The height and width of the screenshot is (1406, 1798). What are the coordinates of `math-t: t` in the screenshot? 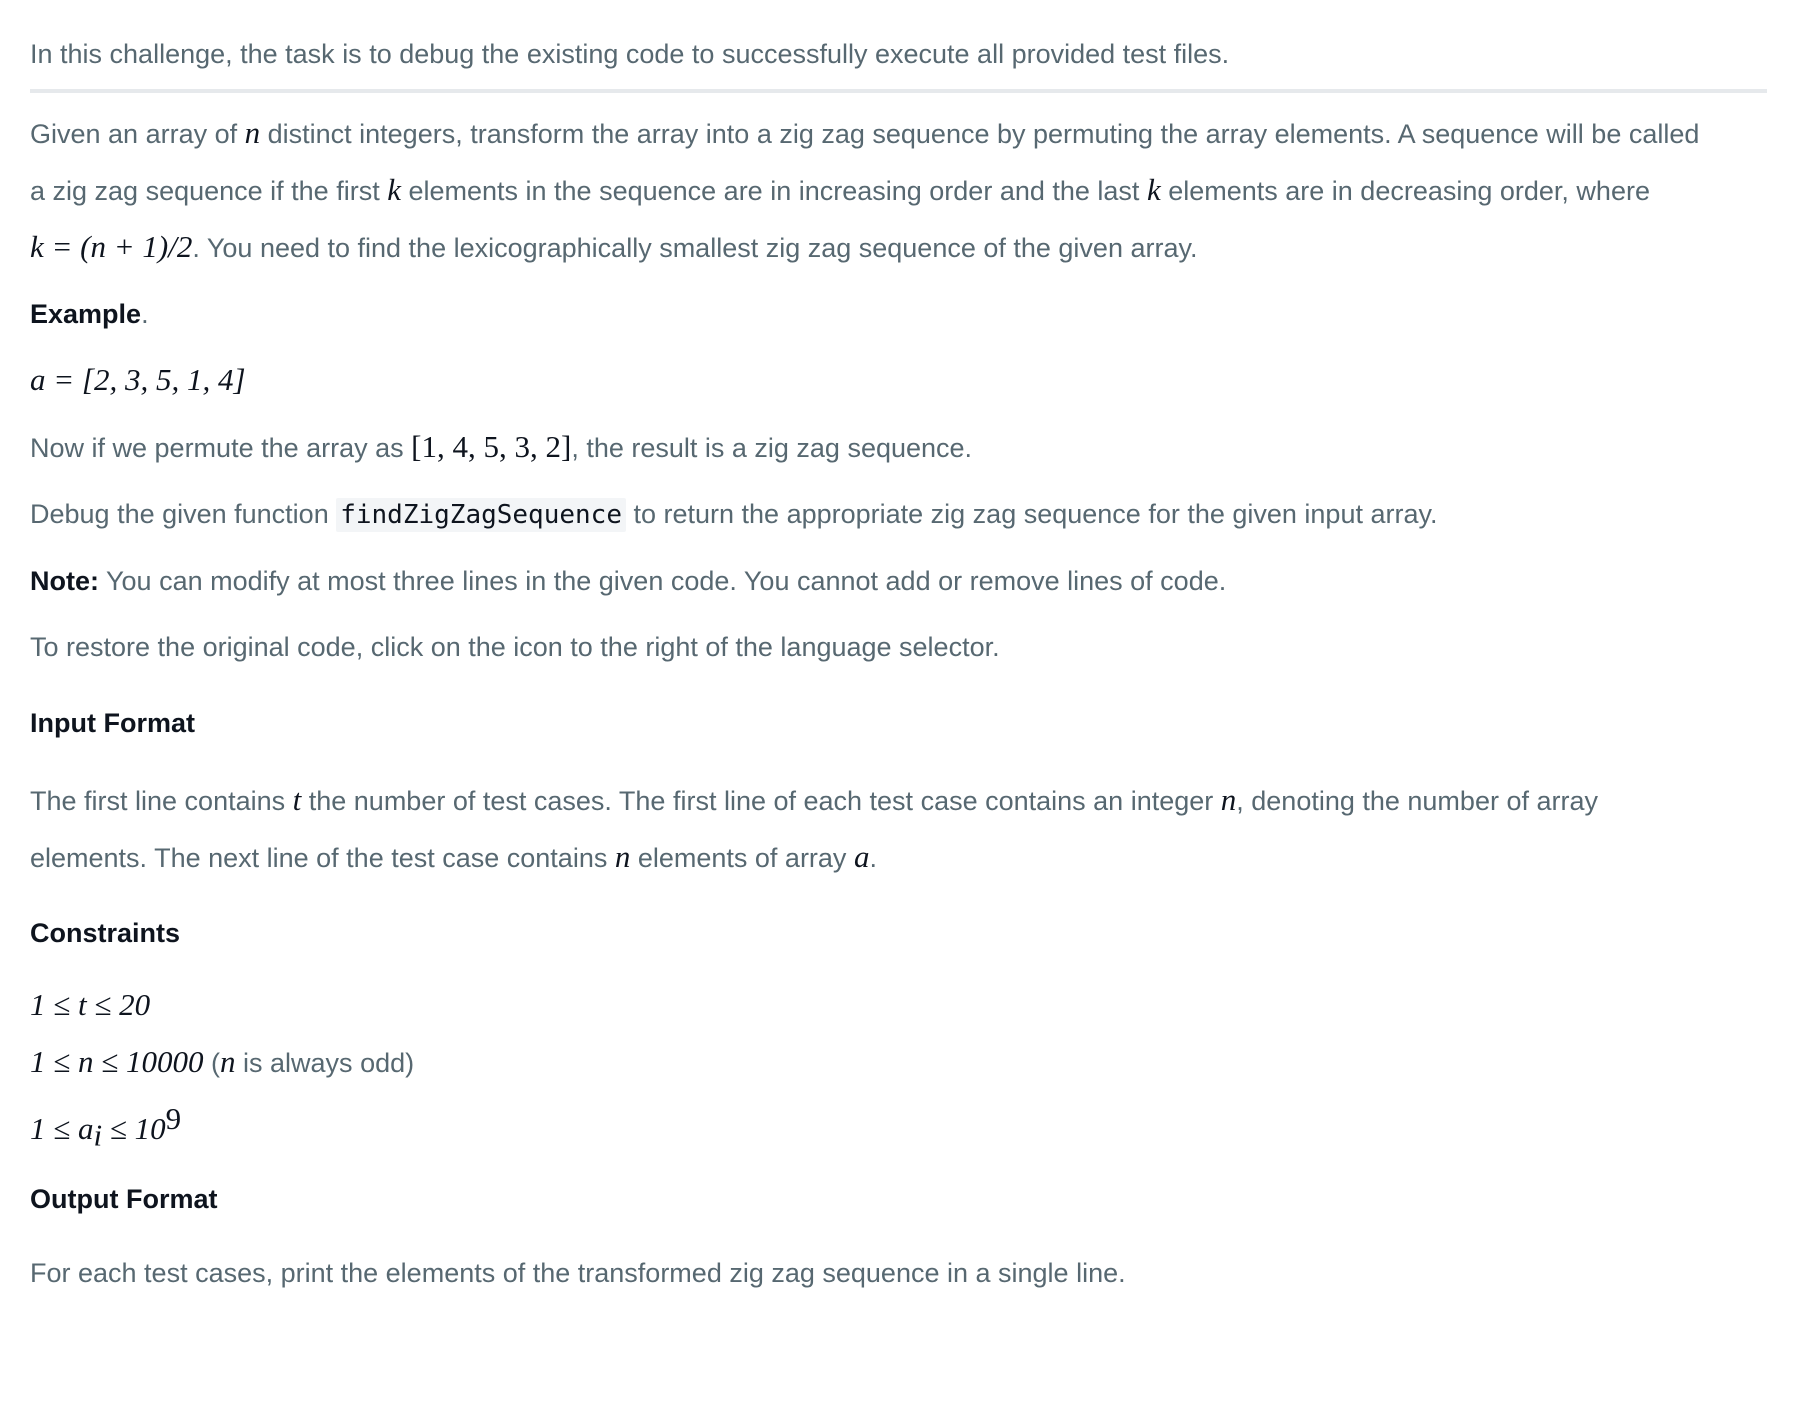 It's located at (297, 799).